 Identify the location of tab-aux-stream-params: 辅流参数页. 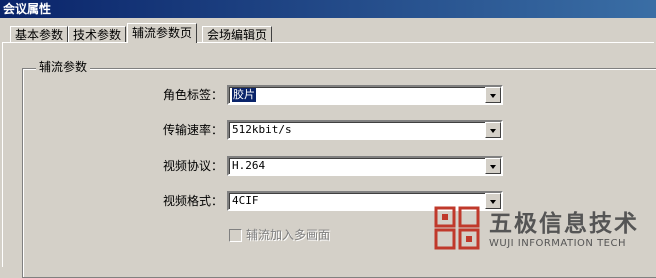
(162, 33).